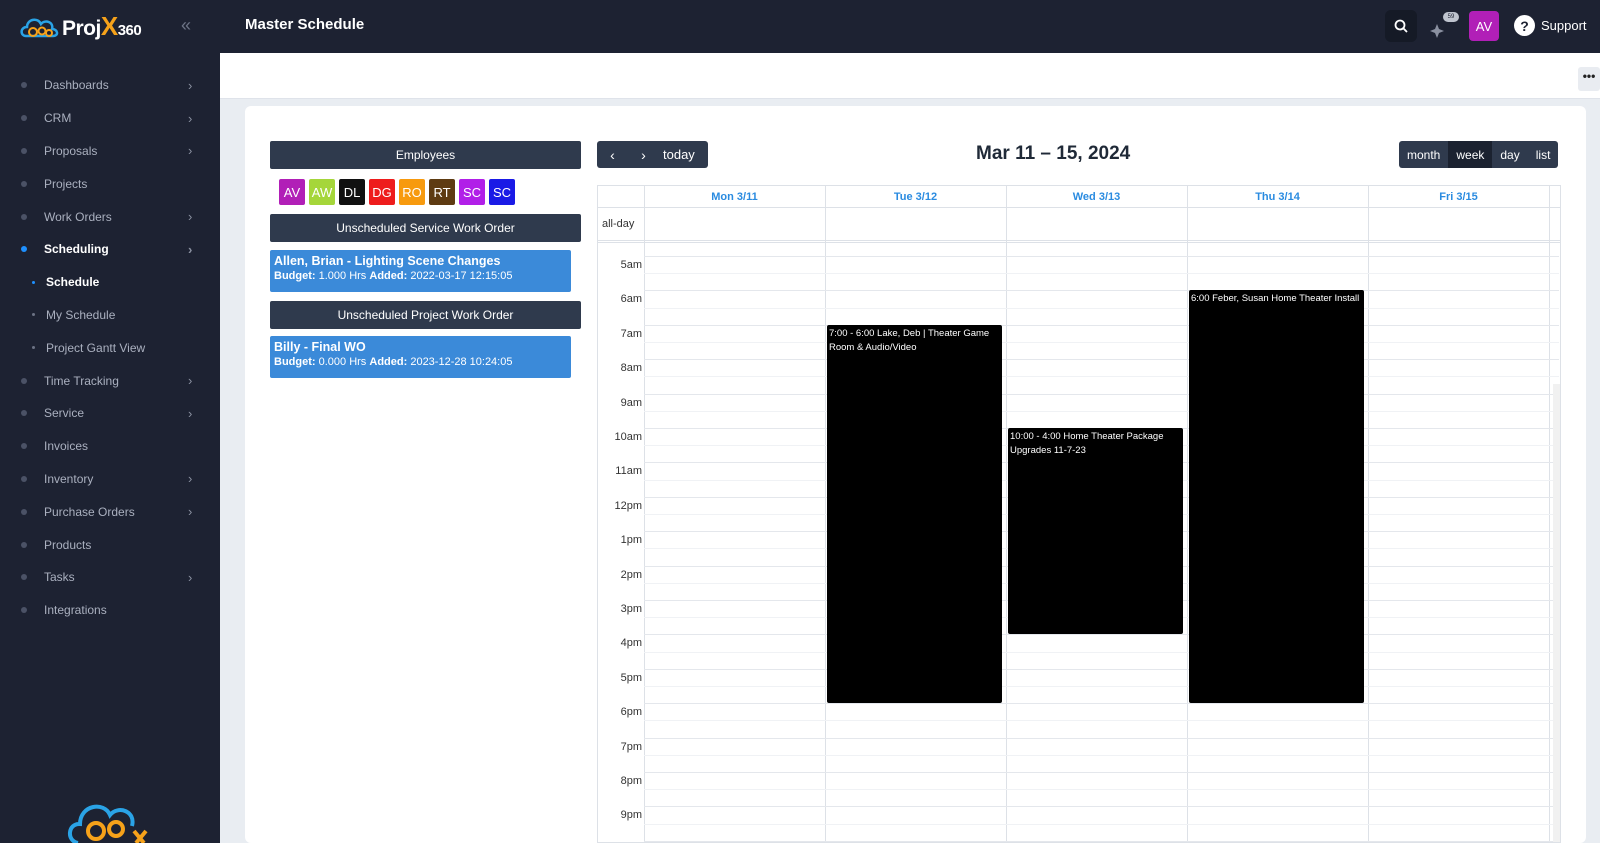 This screenshot has height=843, width=1600. I want to click on day-column-header: Fri 3/15, so click(1458, 196).